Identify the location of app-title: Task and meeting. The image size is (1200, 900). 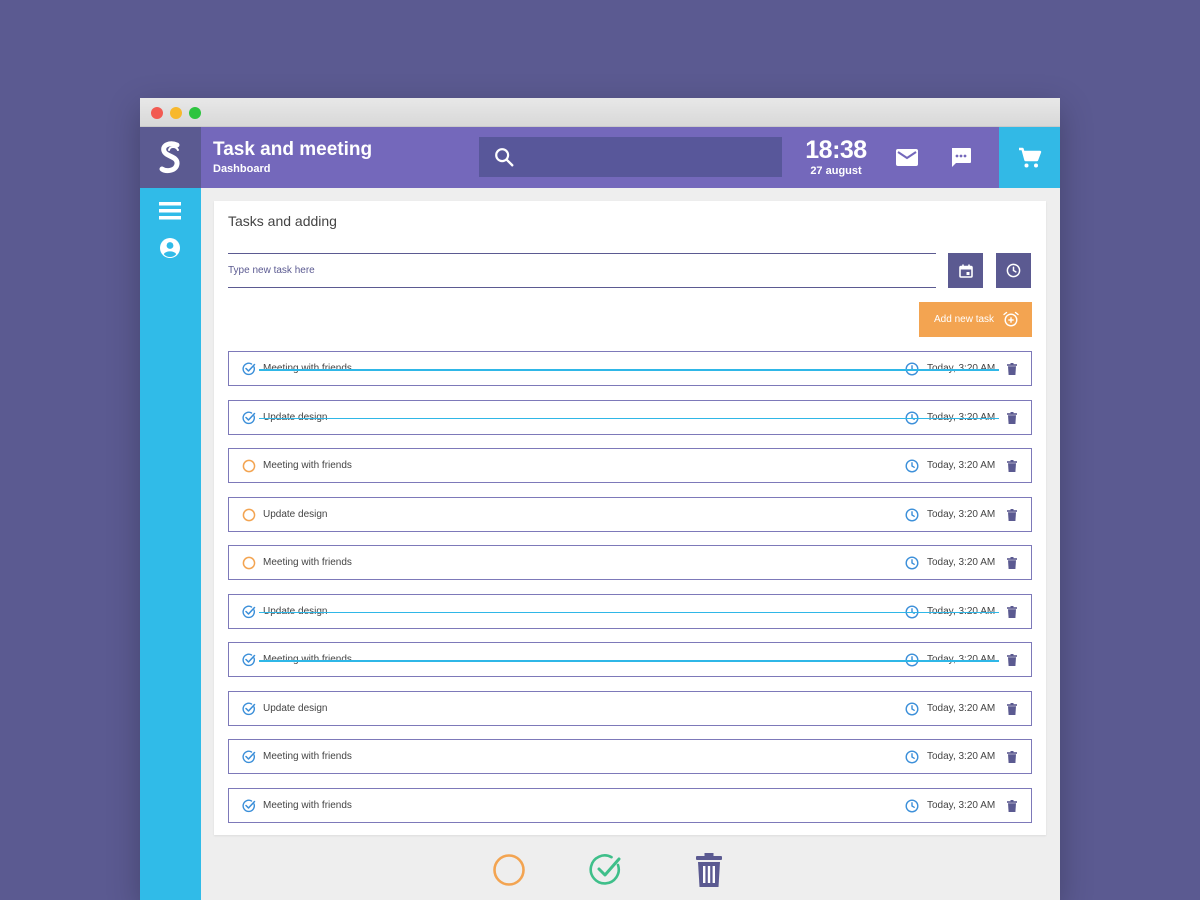
(293, 149).